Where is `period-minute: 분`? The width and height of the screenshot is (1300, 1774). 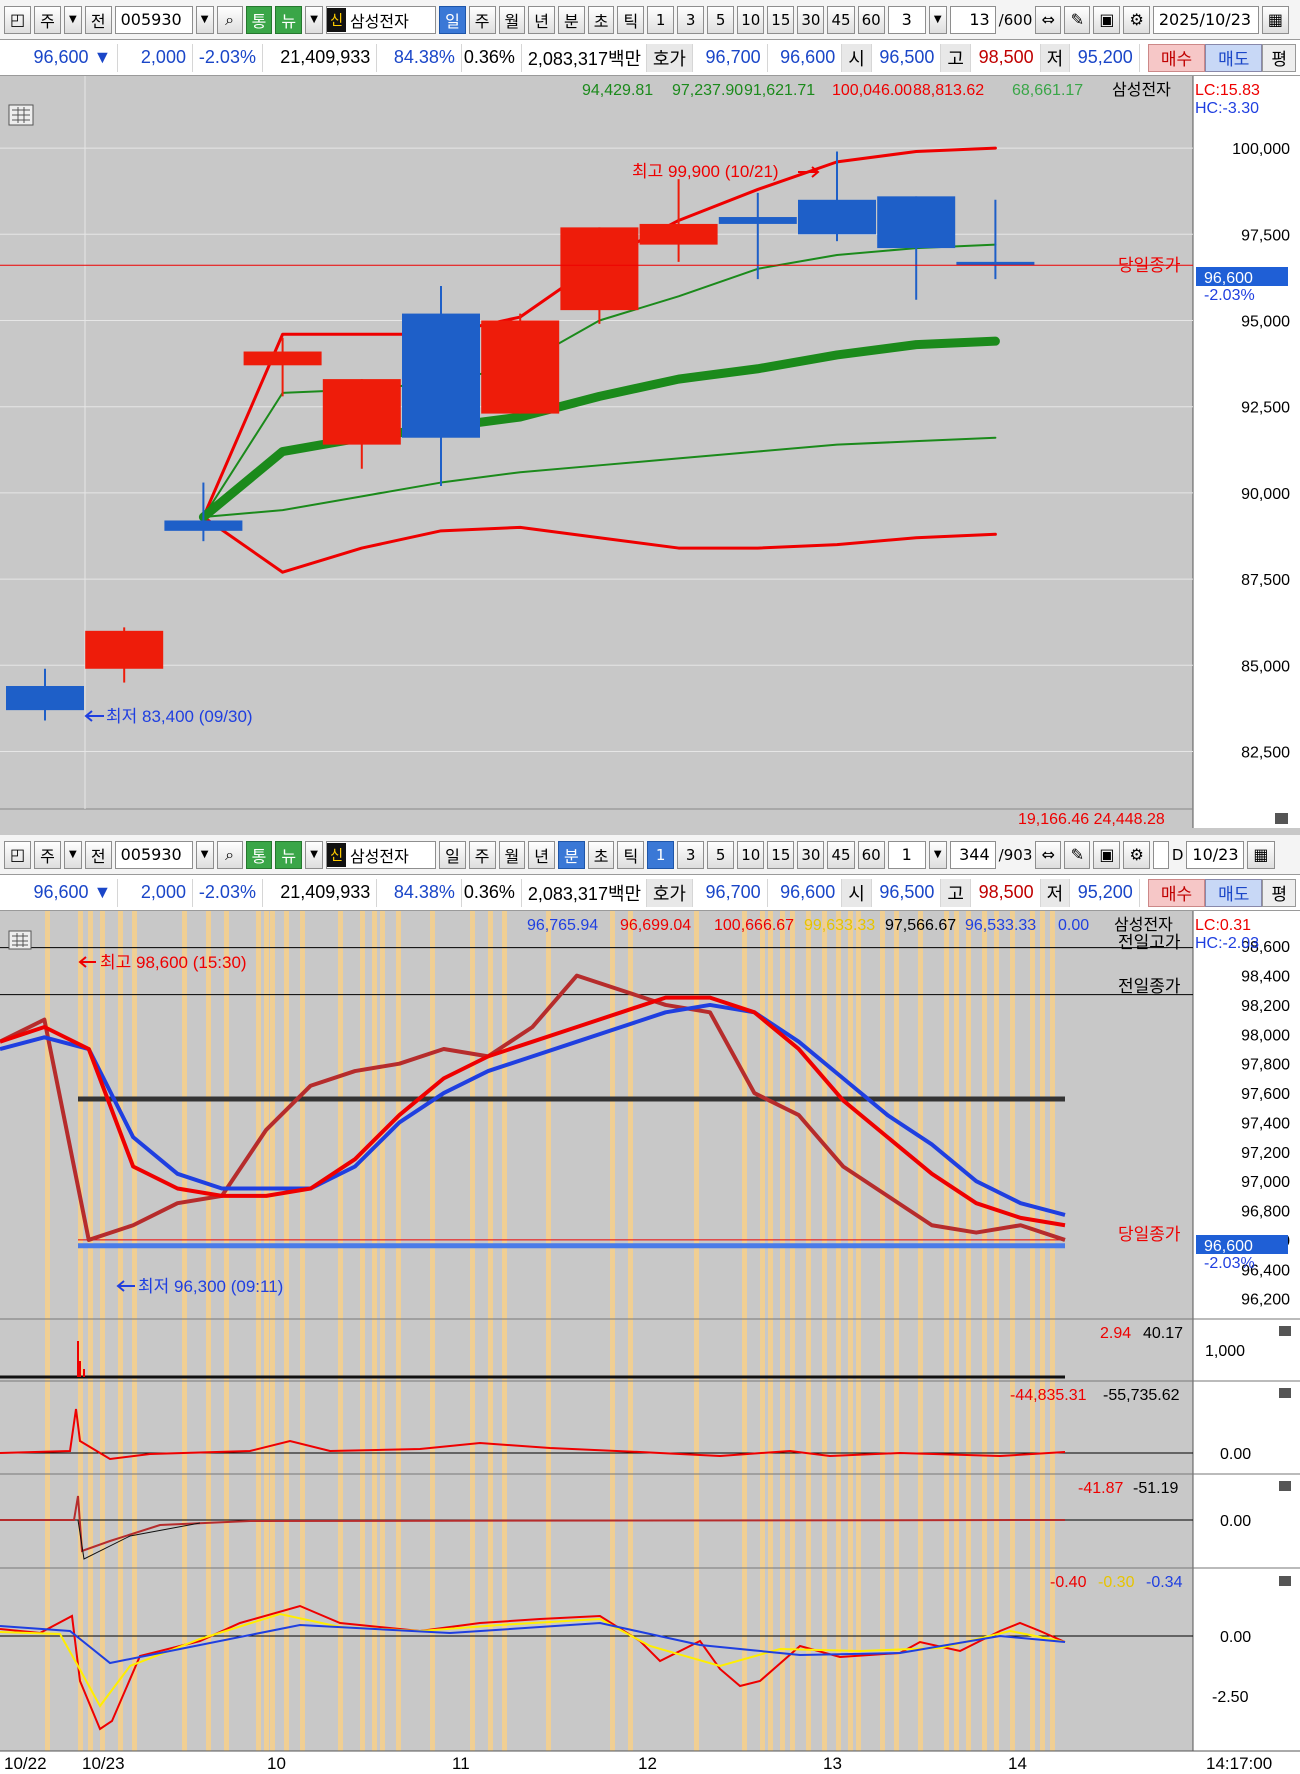
period-minute: 분 is located at coordinates (571, 19).